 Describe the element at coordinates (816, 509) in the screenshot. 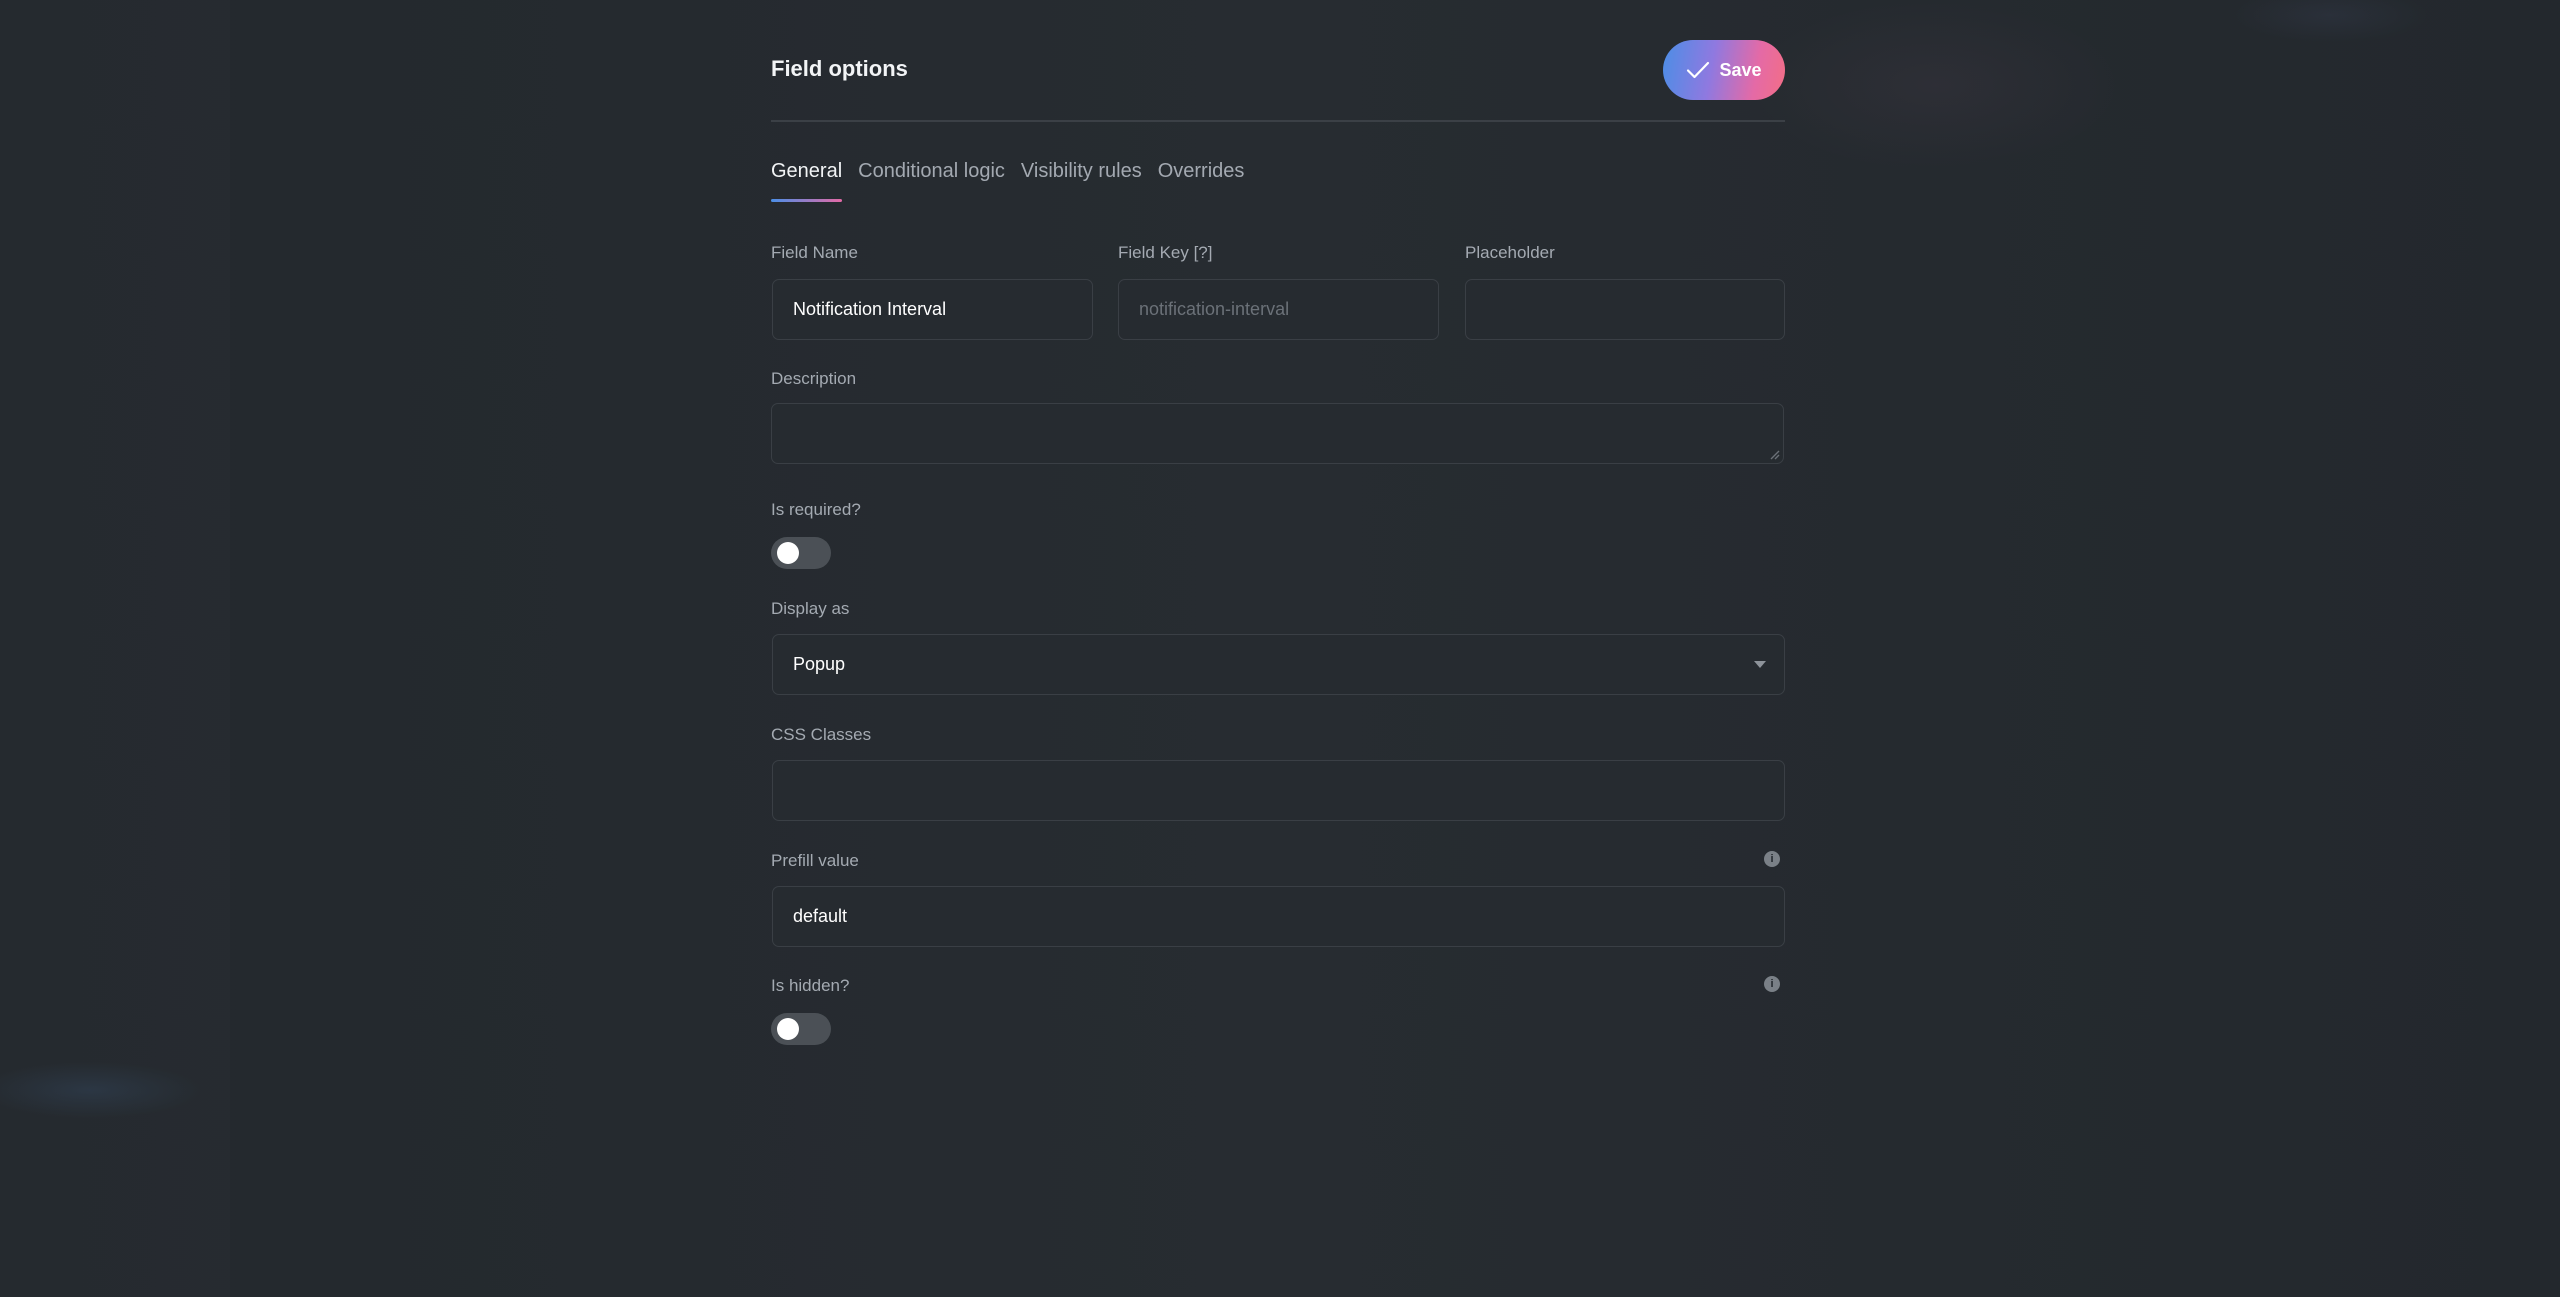

I see `is-required-label: Is required?` at that location.